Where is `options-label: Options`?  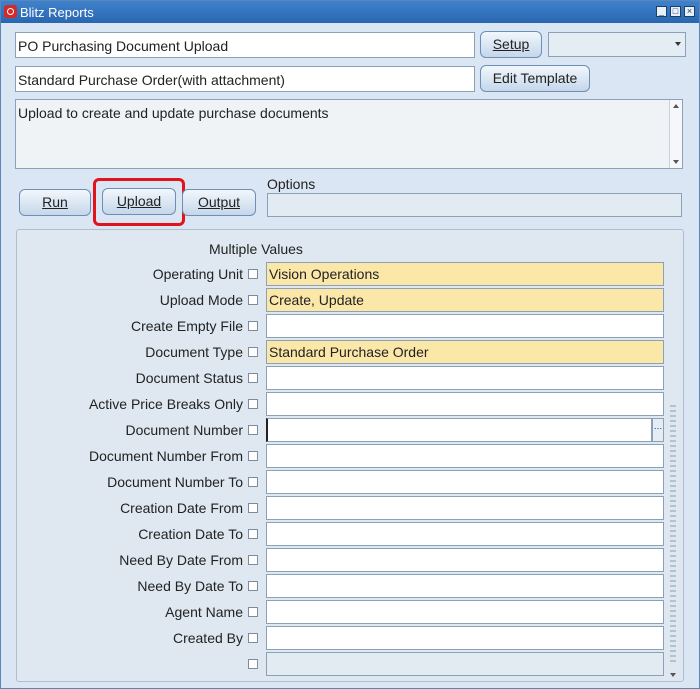 options-label: Options is located at coordinates (291, 184).